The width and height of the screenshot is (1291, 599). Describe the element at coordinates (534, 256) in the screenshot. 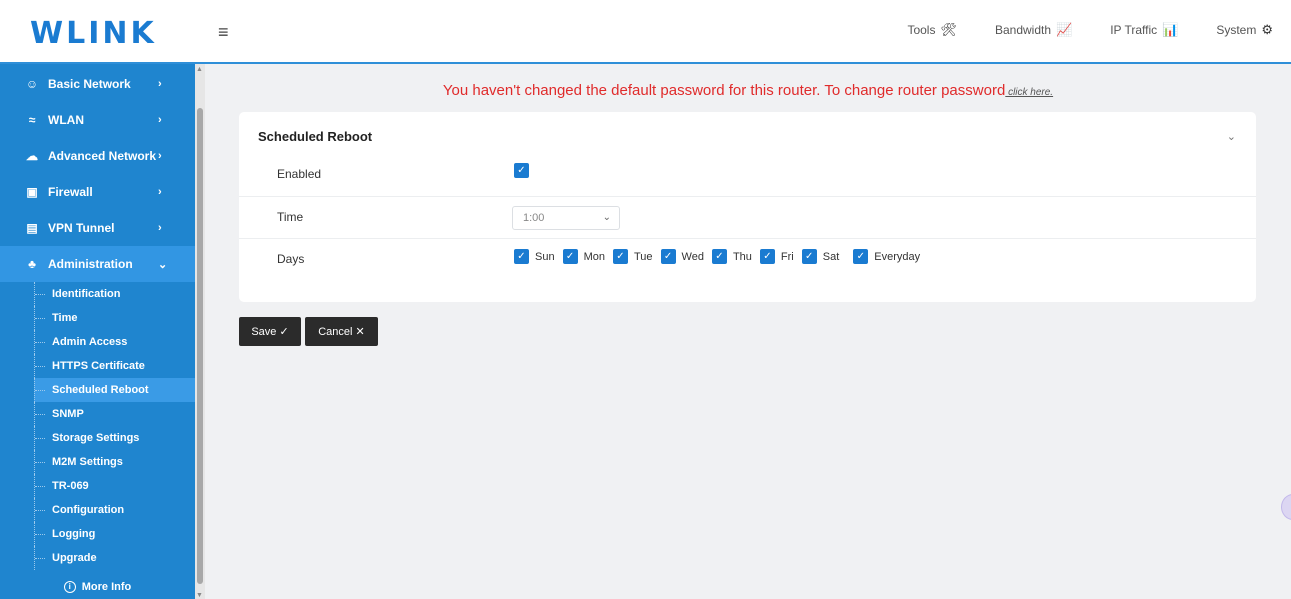

I see `day-sun: ✓ Sun` at that location.